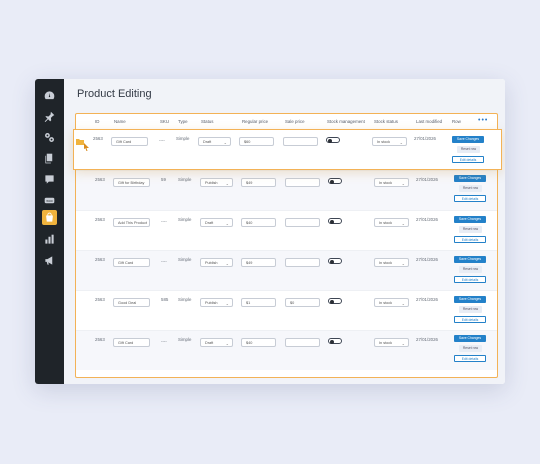  What do you see at coordinates (49, 158) in the screenshot?
I see `copy-pages-icon` at bounding box center [49, 158].